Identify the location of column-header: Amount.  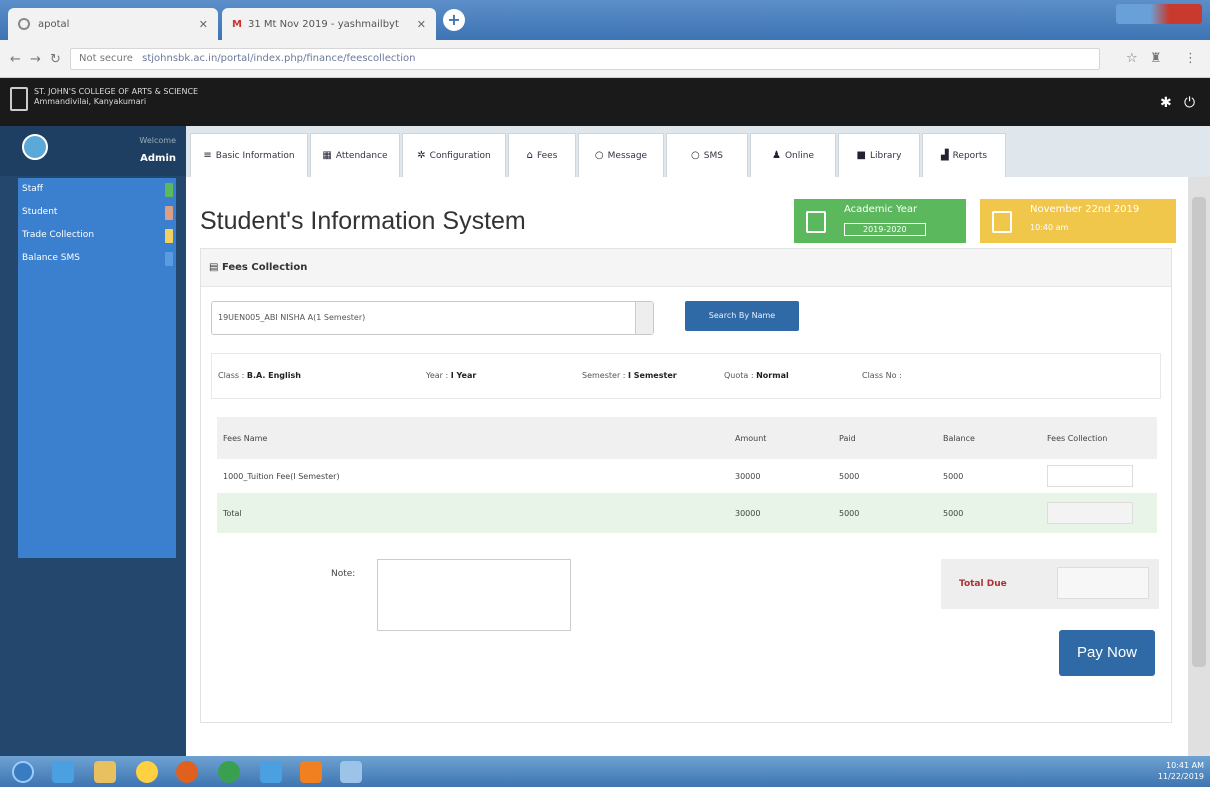
(781, 438).